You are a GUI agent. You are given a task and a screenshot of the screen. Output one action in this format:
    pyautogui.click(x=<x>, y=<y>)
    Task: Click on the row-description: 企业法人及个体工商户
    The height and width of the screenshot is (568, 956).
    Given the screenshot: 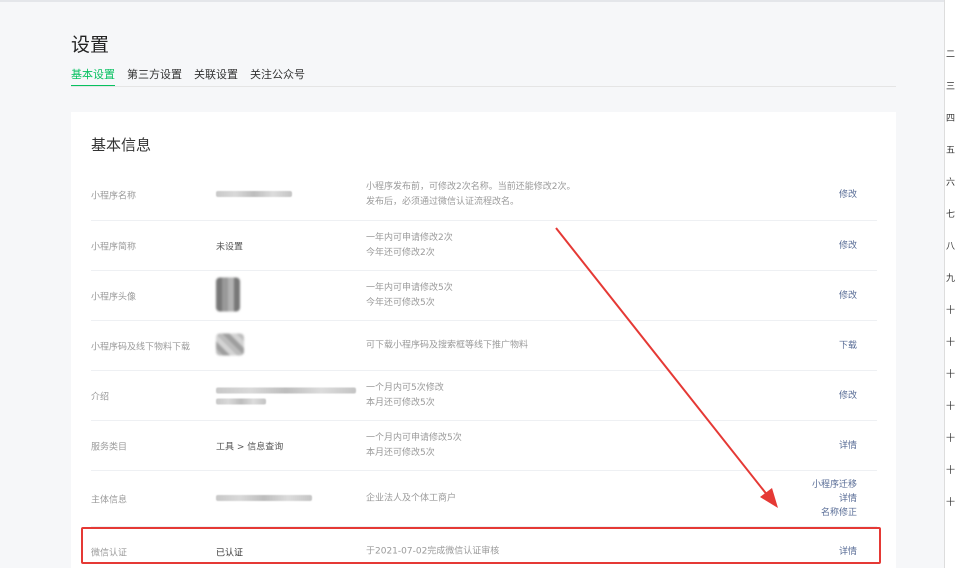 What is the action you would take?
    pyautogui.click(x=411, y=498)
    